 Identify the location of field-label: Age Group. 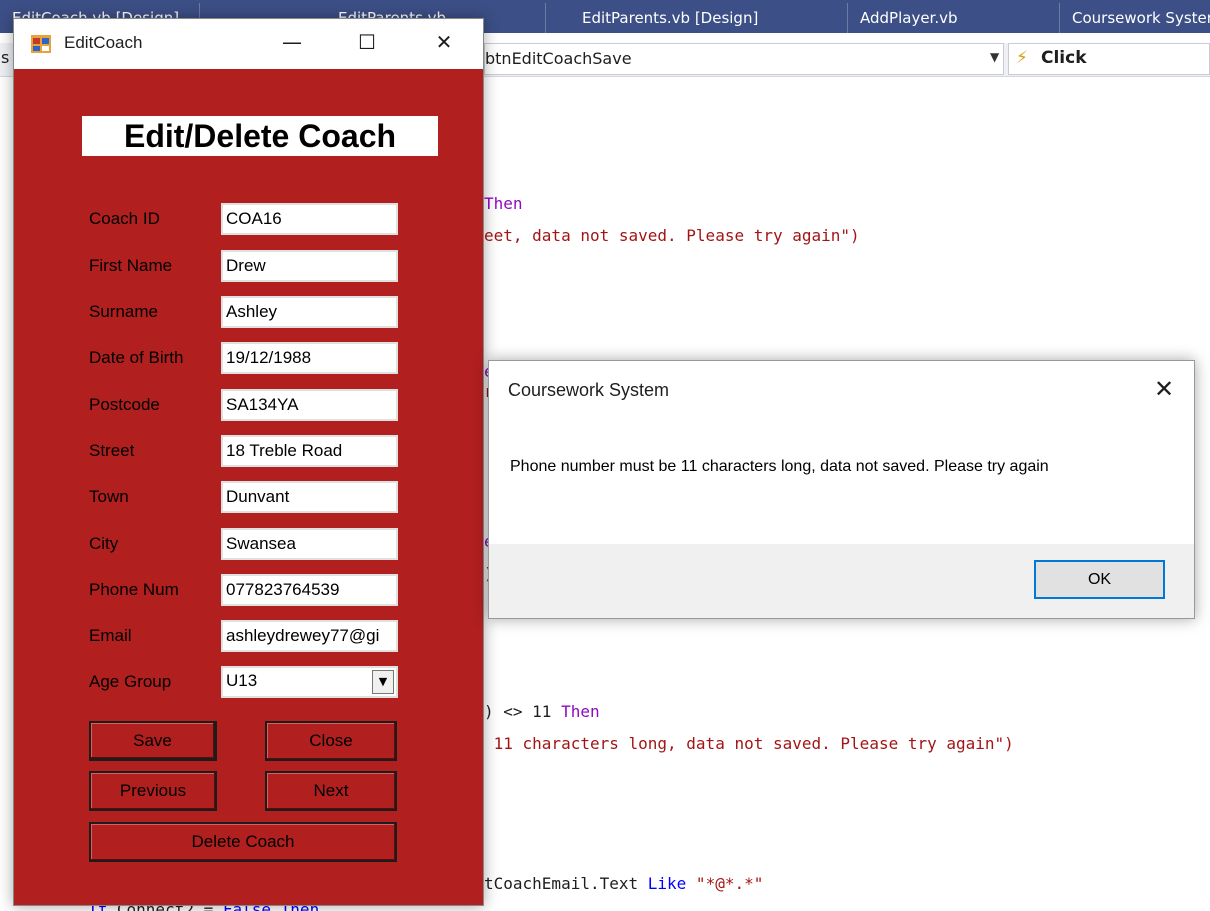
(130, 681).